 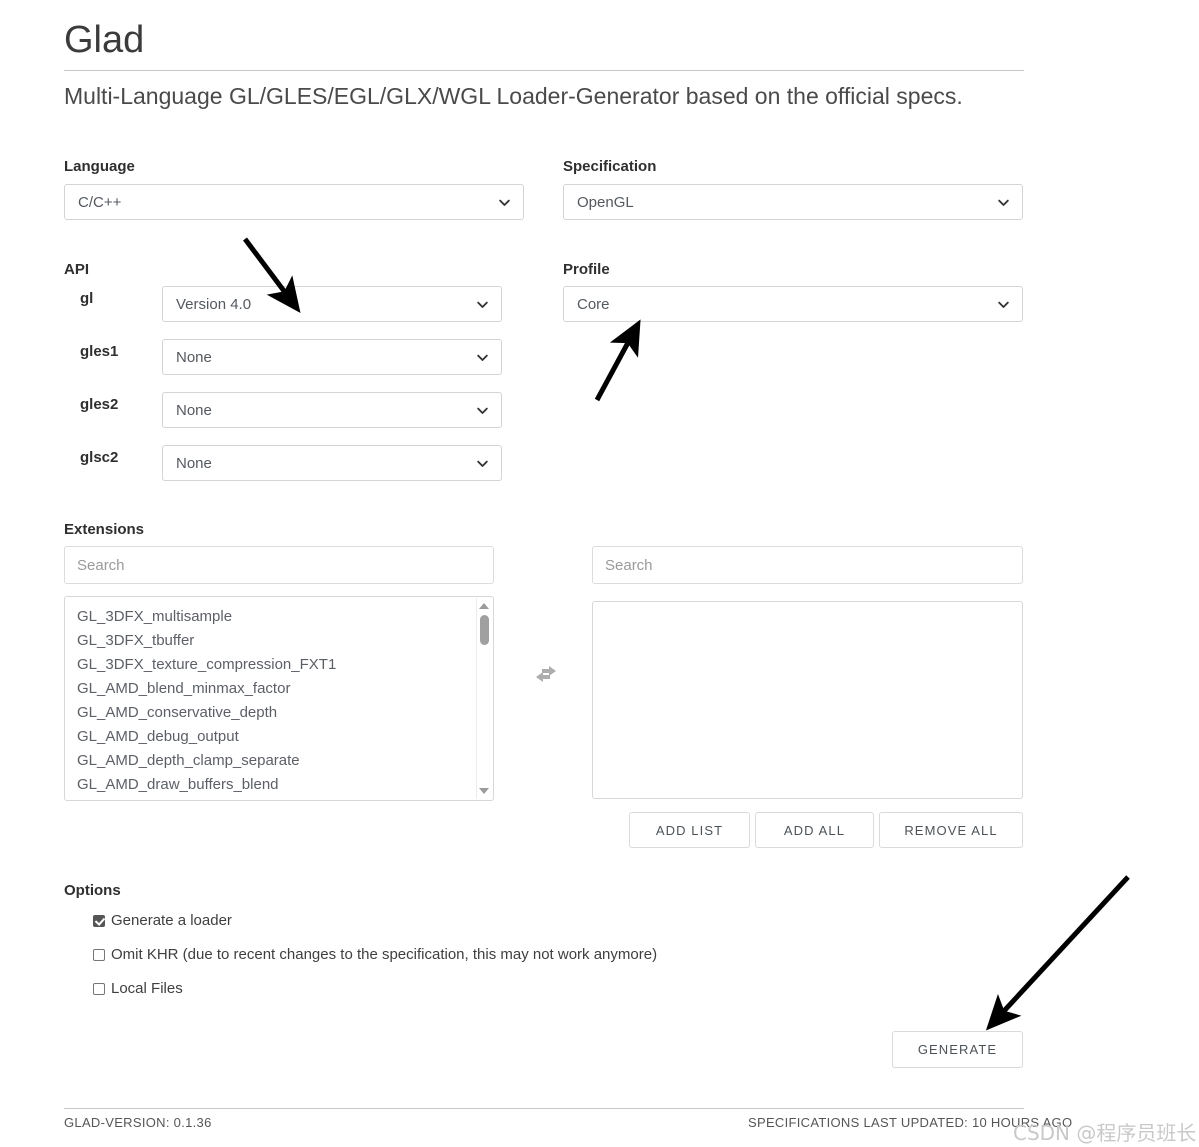 What do you see at coordinates (332, 304) in the screenshot?
I see `api-select-gl: Version 4.0` at bounding box center [332, 304].